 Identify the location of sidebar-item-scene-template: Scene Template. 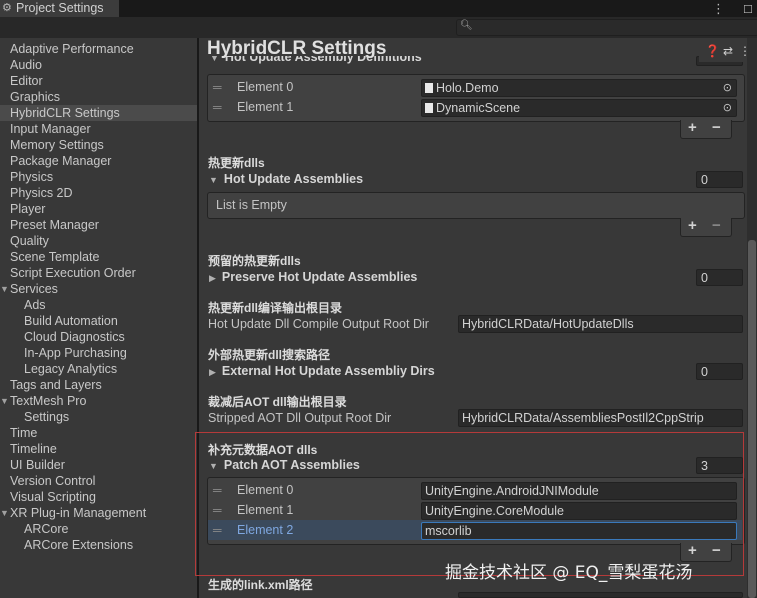
(98, 257).